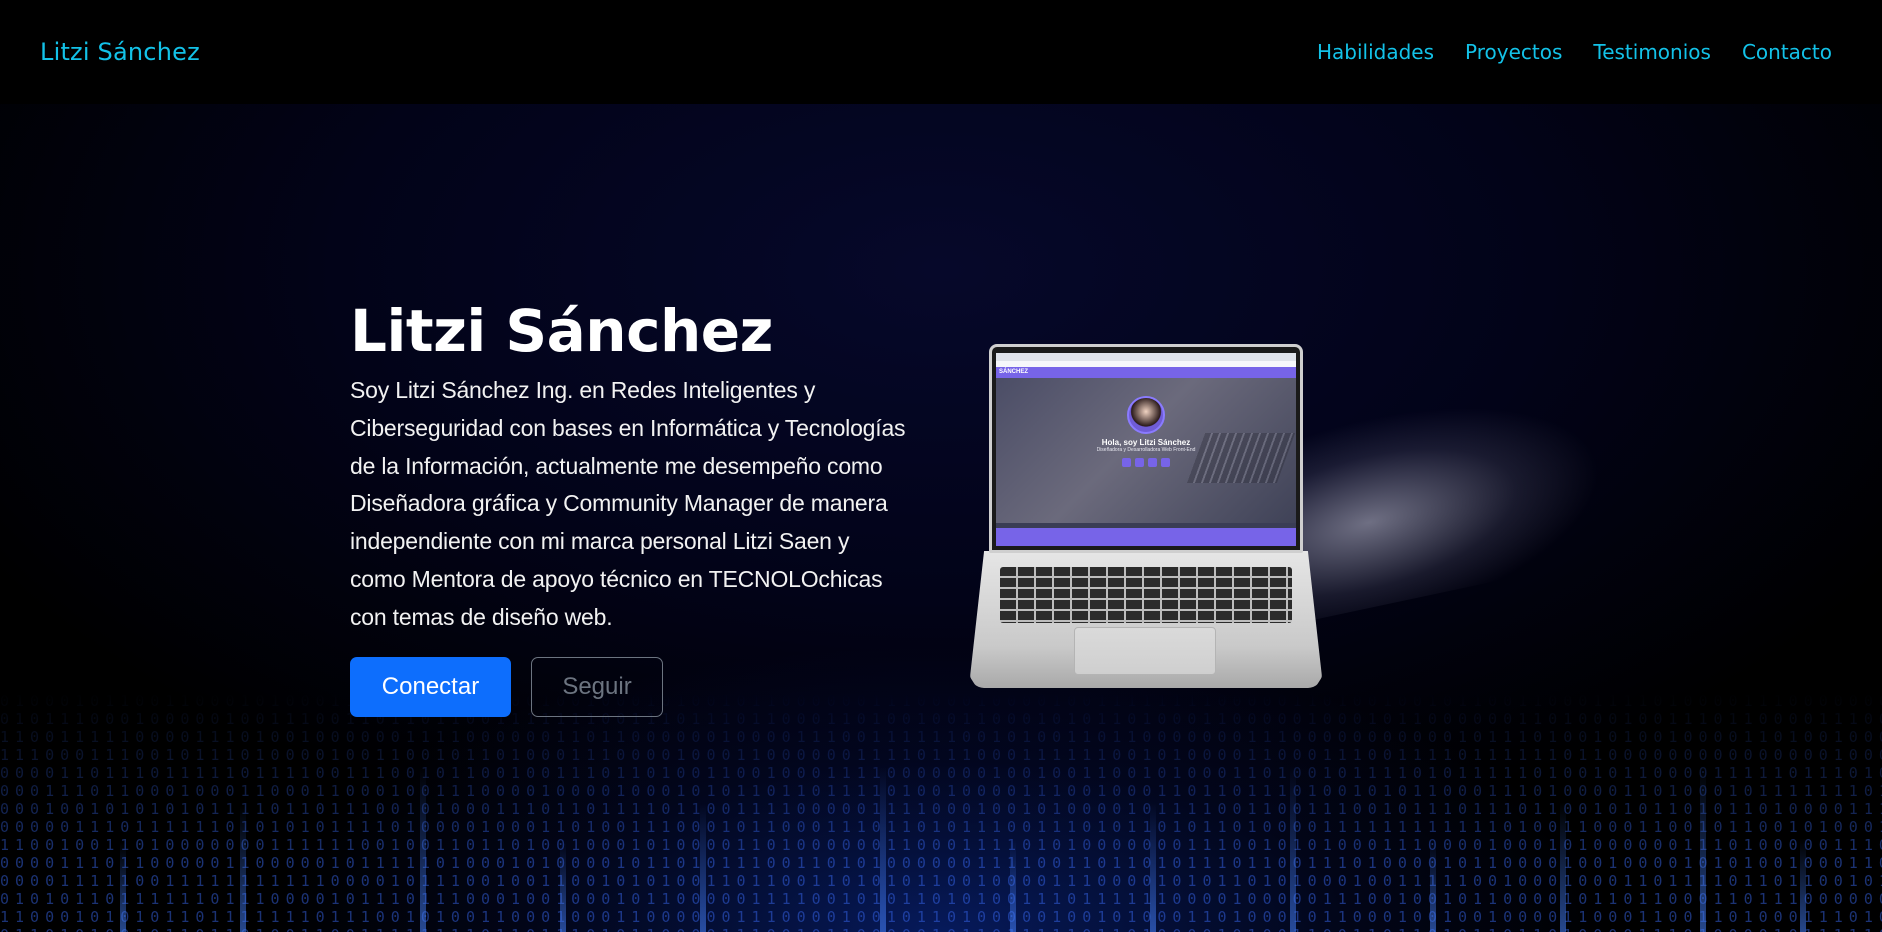  I want to click on hero-title: Litzi Sánchez, so click(561, 331).